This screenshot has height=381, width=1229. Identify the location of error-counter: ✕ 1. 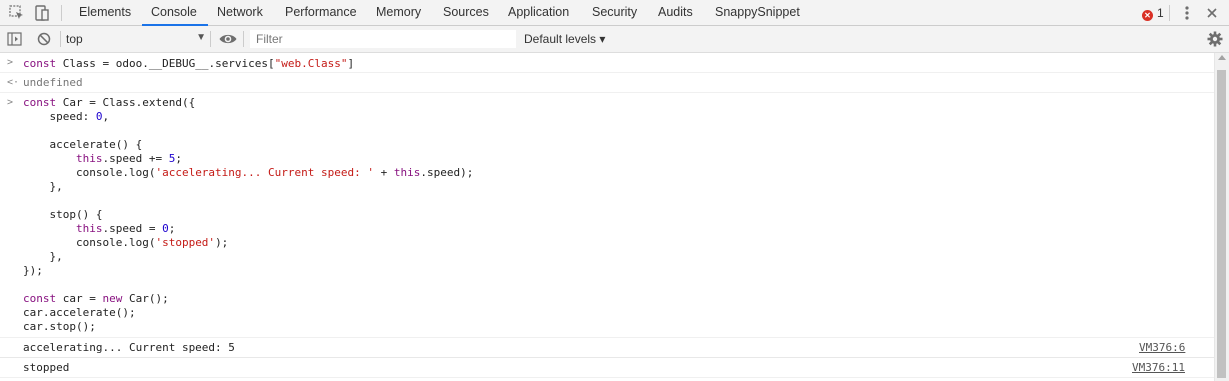
(1153, 13).